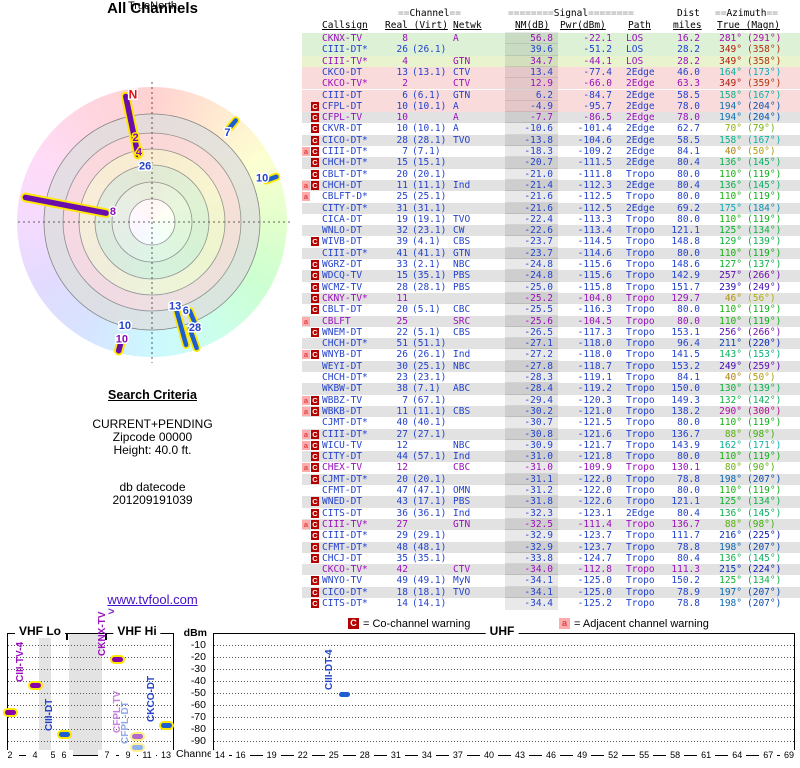 This screenshot has height=768, width=800. What do you see at coordinates (402, 264) in the screenshot?
I see `cell-real-channel: 33` at bounding box center [402, 264].